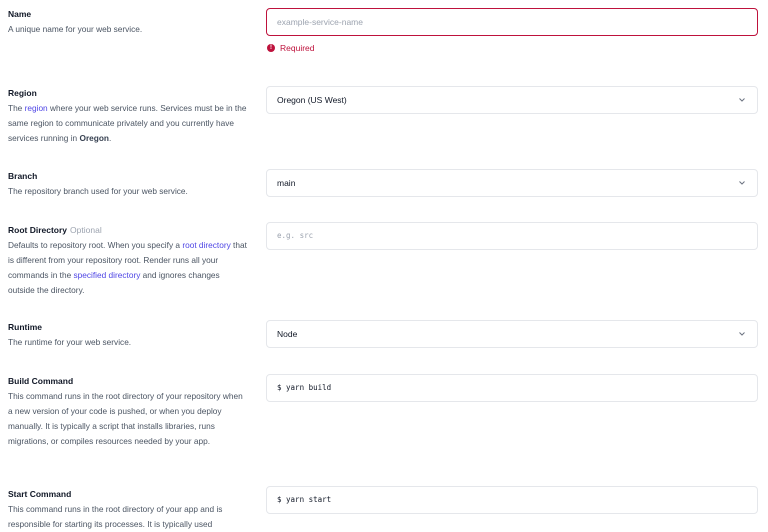 This screenshot has height=532, width=768. I want to click on region-select-value: Oregon (US West), so click(312, 100).